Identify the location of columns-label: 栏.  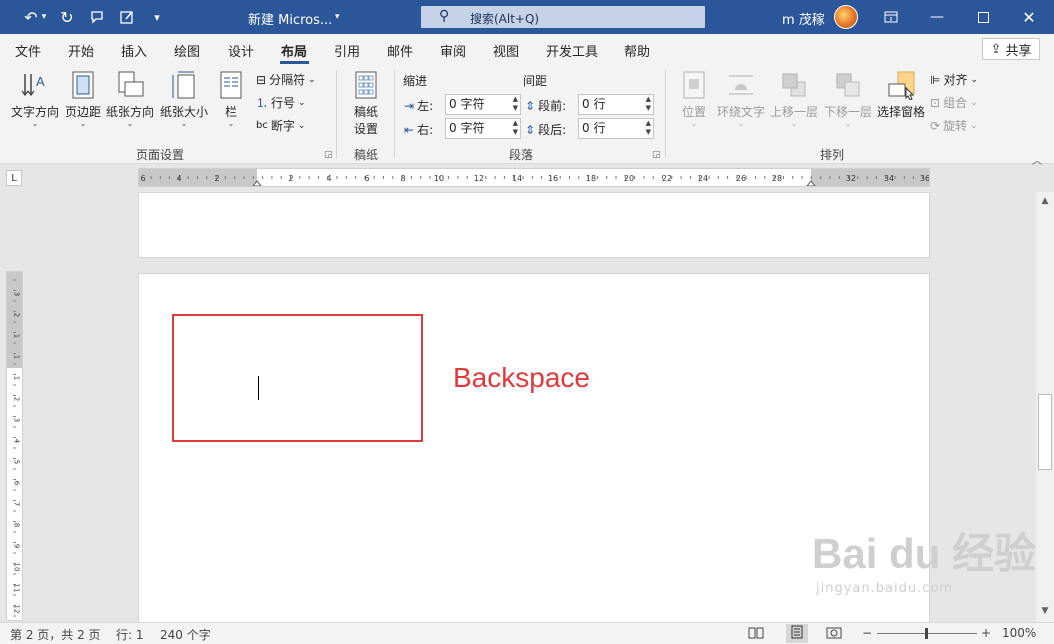
(230, 112).